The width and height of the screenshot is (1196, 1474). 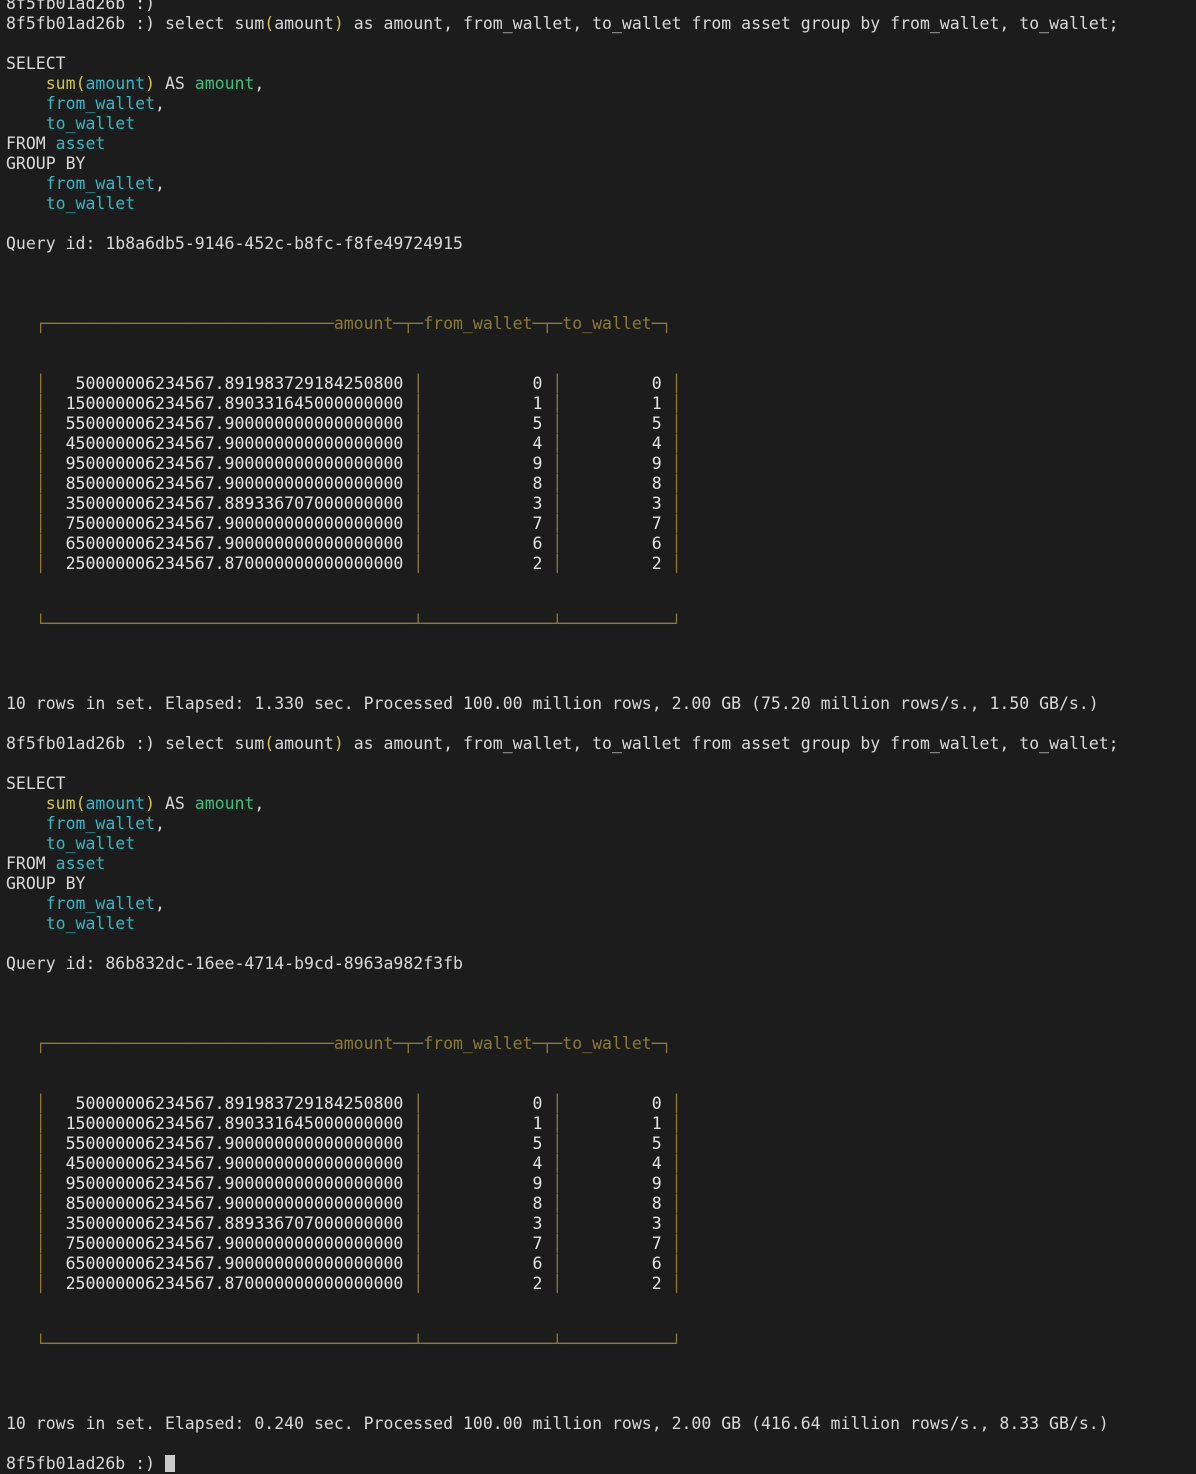 What do you see at coordinates (617, 443) in the screenshot?
I see `cell-to-wallet: 4` at bounding box center [617, 443].